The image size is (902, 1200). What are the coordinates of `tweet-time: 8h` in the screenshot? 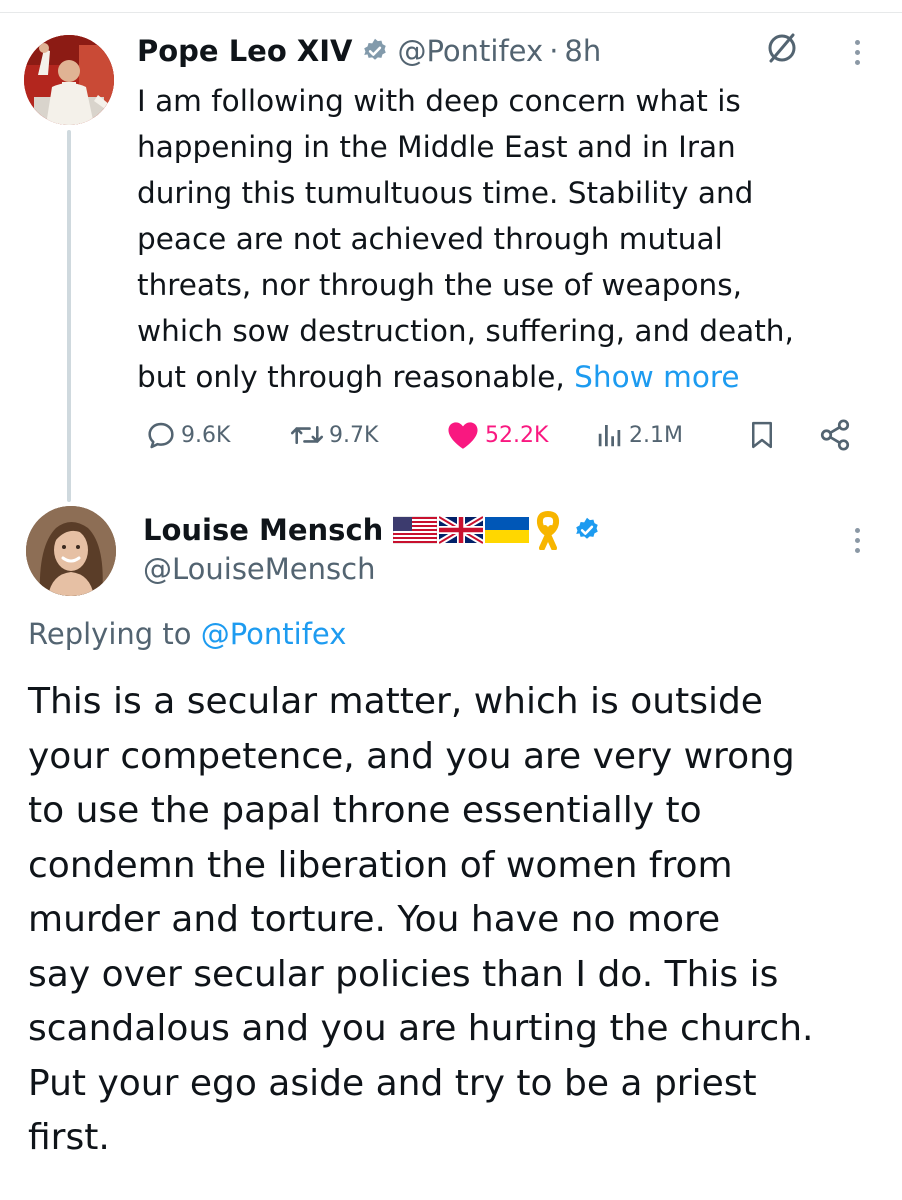 It's located at (582, 51).